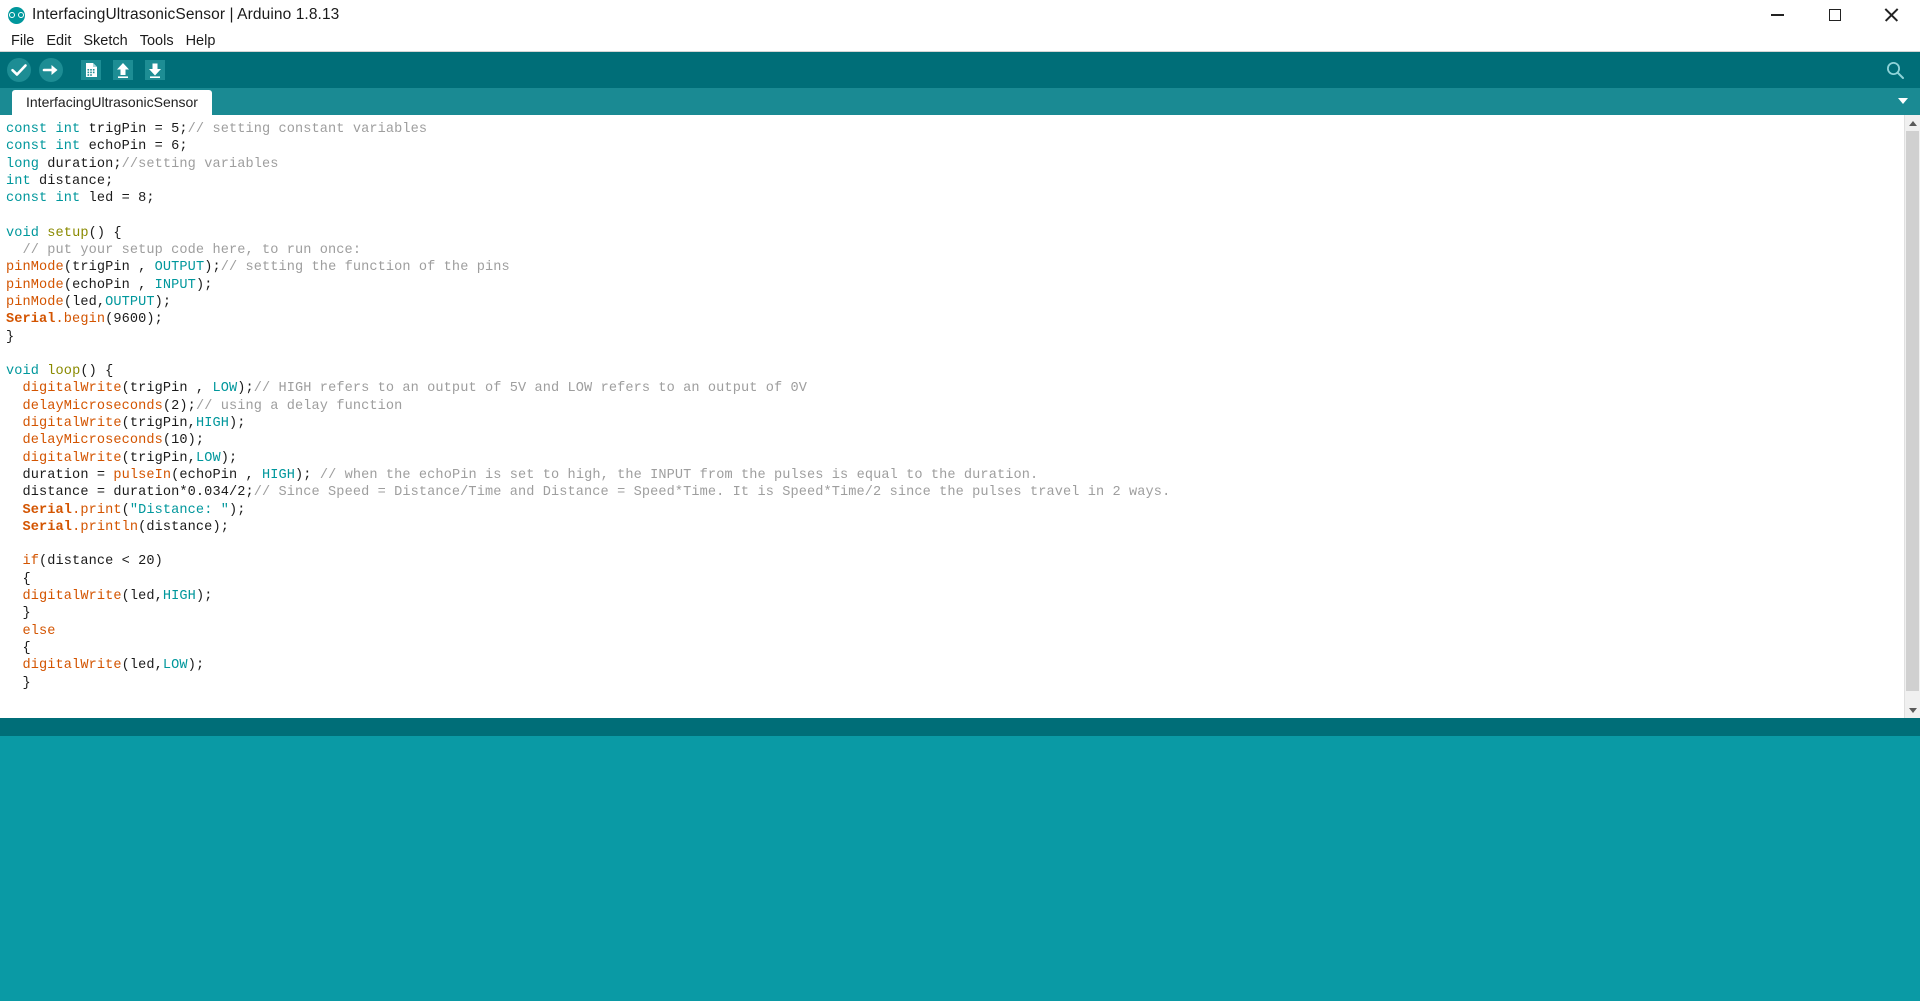 The image size is (1920, 1001). I want to click on code-token: INPUT, so click(175, 285).